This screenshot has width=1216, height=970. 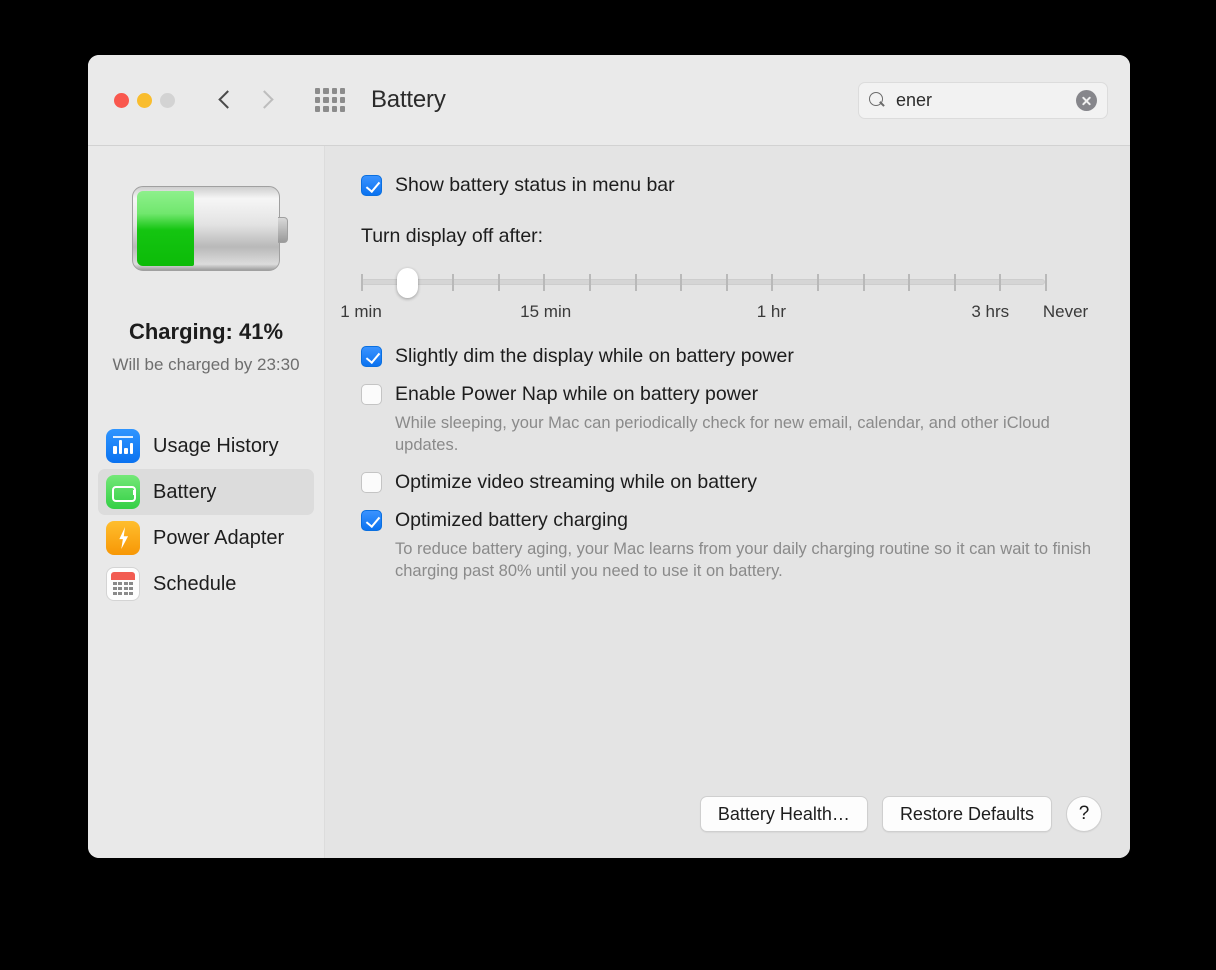 I want to click on menu-bar-checkbox-row: Show battery status in menu bar, so click(x=731, y=185).